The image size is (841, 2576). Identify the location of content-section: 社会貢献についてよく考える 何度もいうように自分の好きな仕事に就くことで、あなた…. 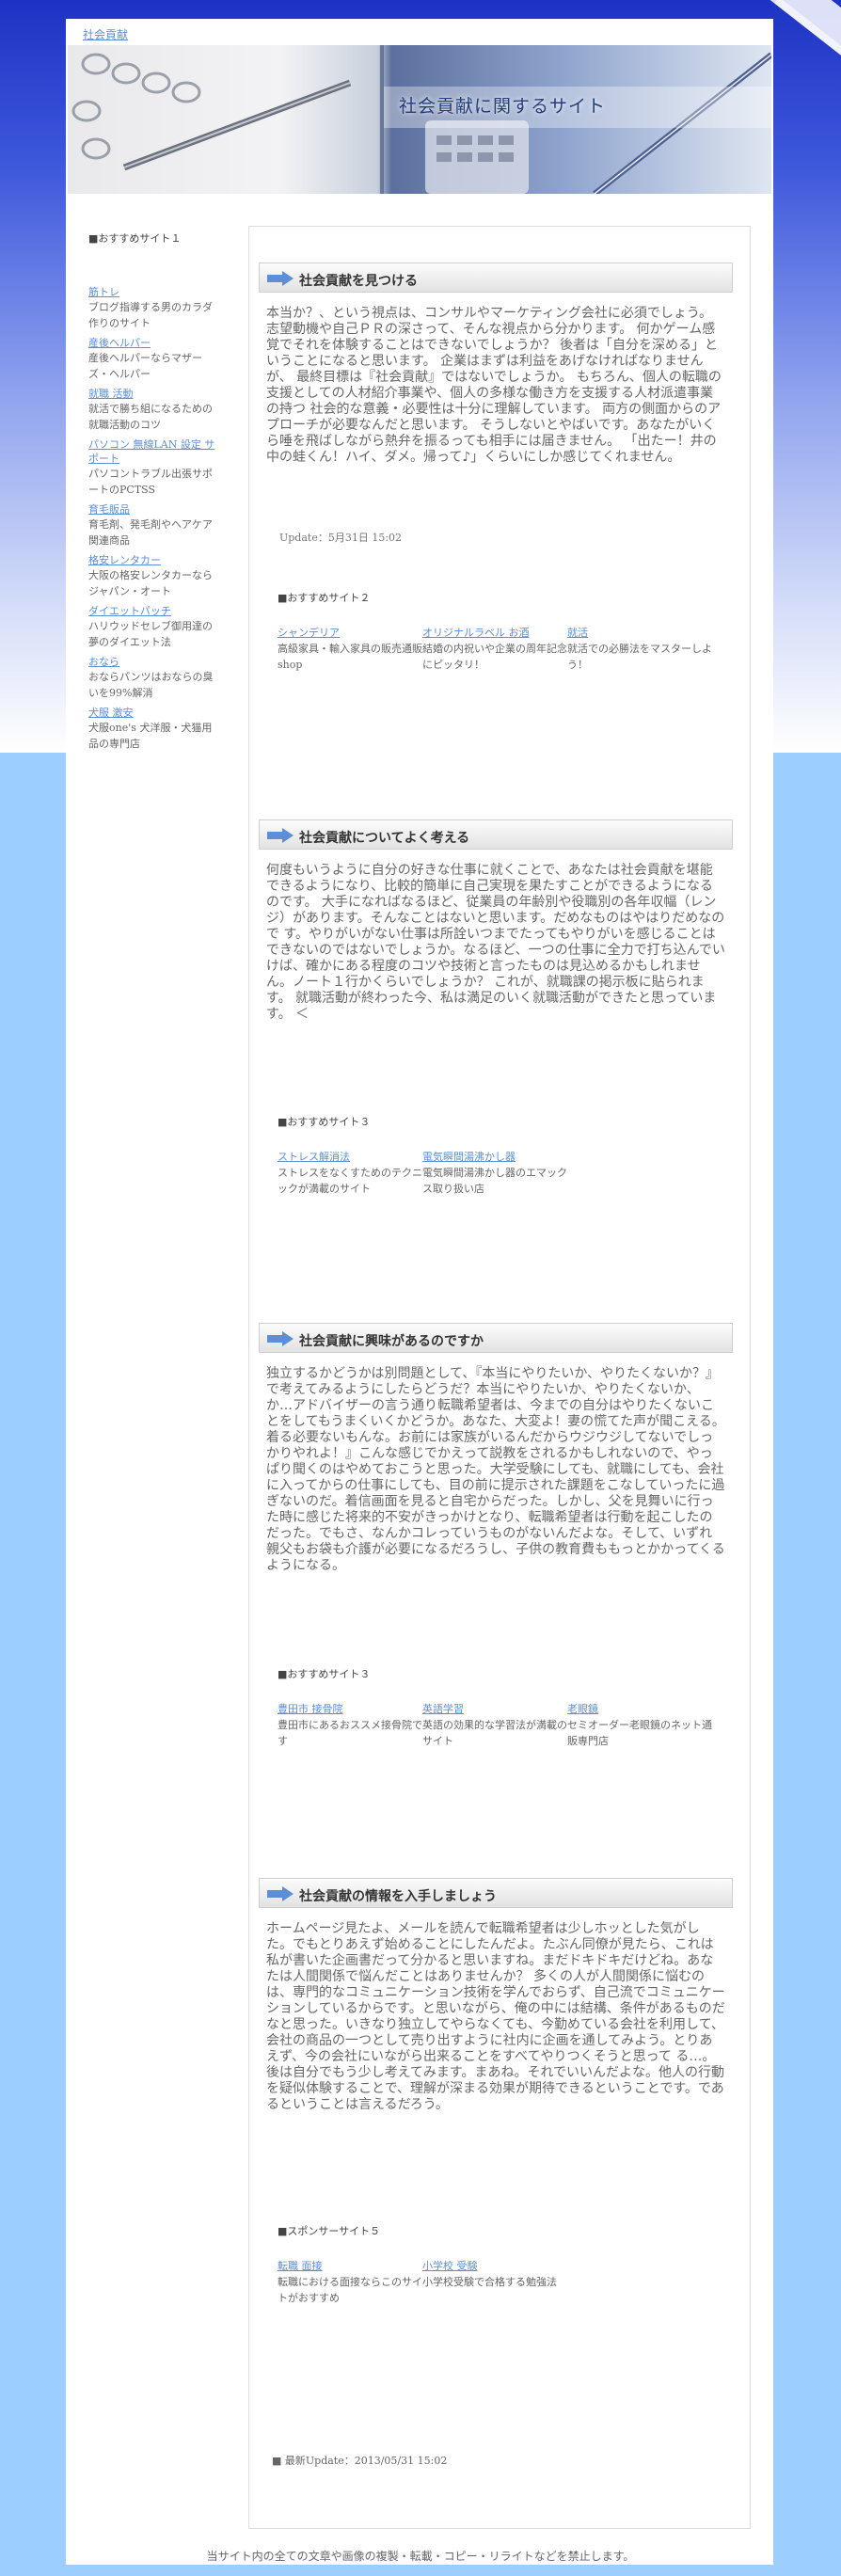
(496, 921).